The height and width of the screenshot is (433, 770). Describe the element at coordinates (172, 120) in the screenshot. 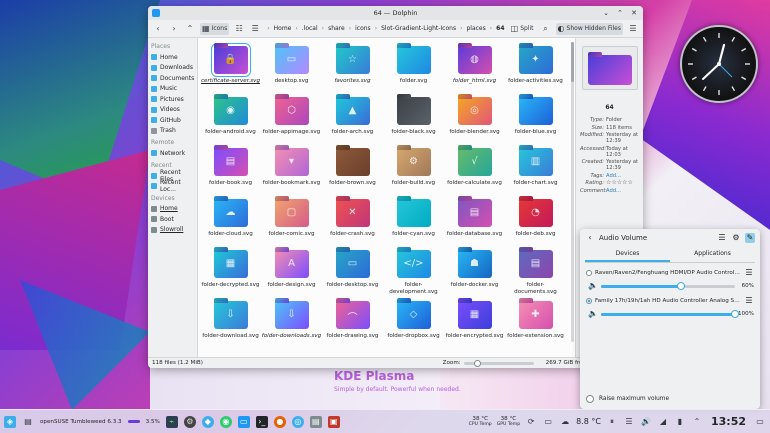

I see `sidebar-item-github: GitHub` at that location.